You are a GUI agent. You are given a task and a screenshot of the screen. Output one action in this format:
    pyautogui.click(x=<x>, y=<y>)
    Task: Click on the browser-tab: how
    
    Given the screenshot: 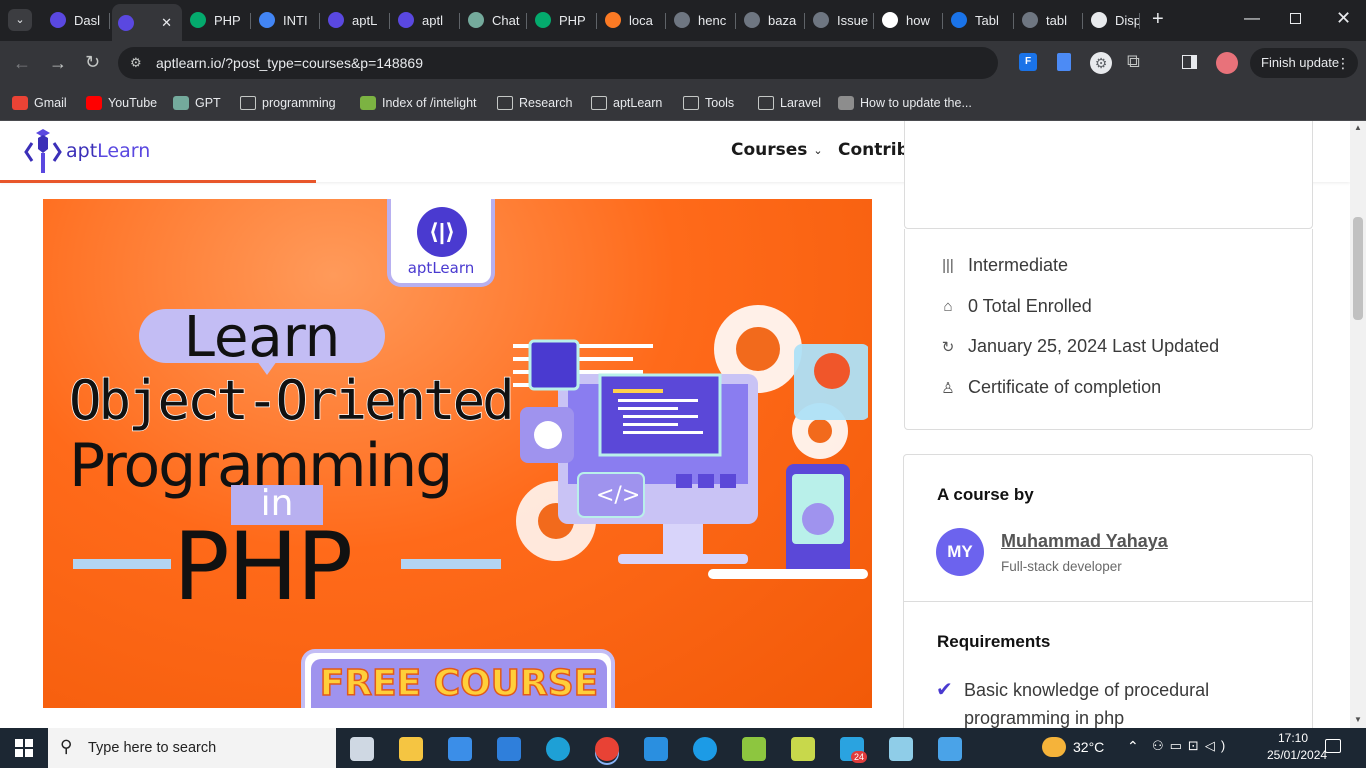 What is the action you would take?
    pyautogui.click(x=909, y=20)
    